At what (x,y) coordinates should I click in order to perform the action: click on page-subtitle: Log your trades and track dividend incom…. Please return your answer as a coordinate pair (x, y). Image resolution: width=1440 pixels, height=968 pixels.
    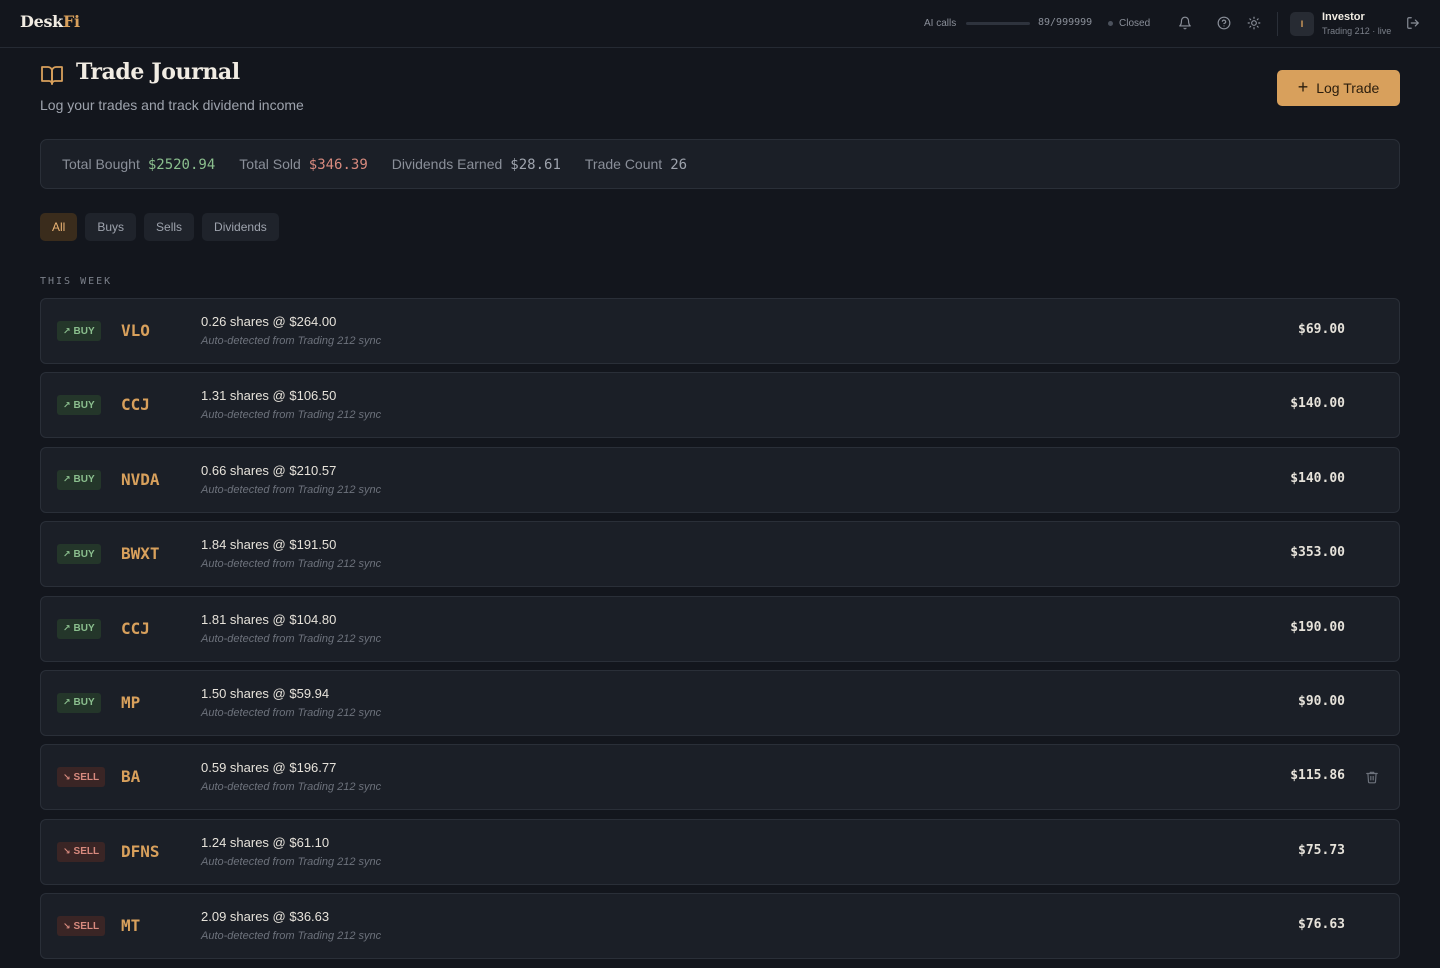
    Looking at the image, I should click on (172, 105).